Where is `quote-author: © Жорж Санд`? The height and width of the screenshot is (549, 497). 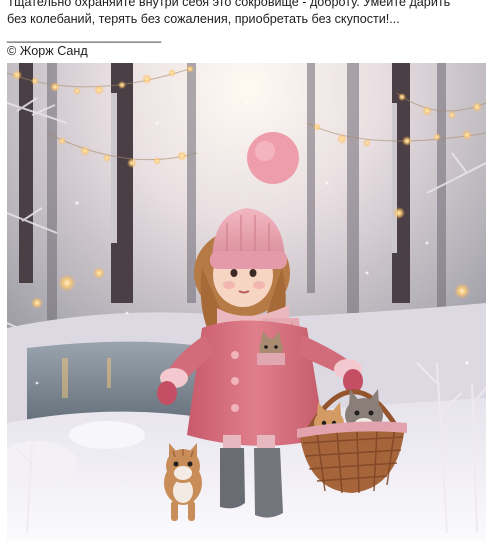 quote-author: © Жорж Санд is located at coordinates (47, 51).